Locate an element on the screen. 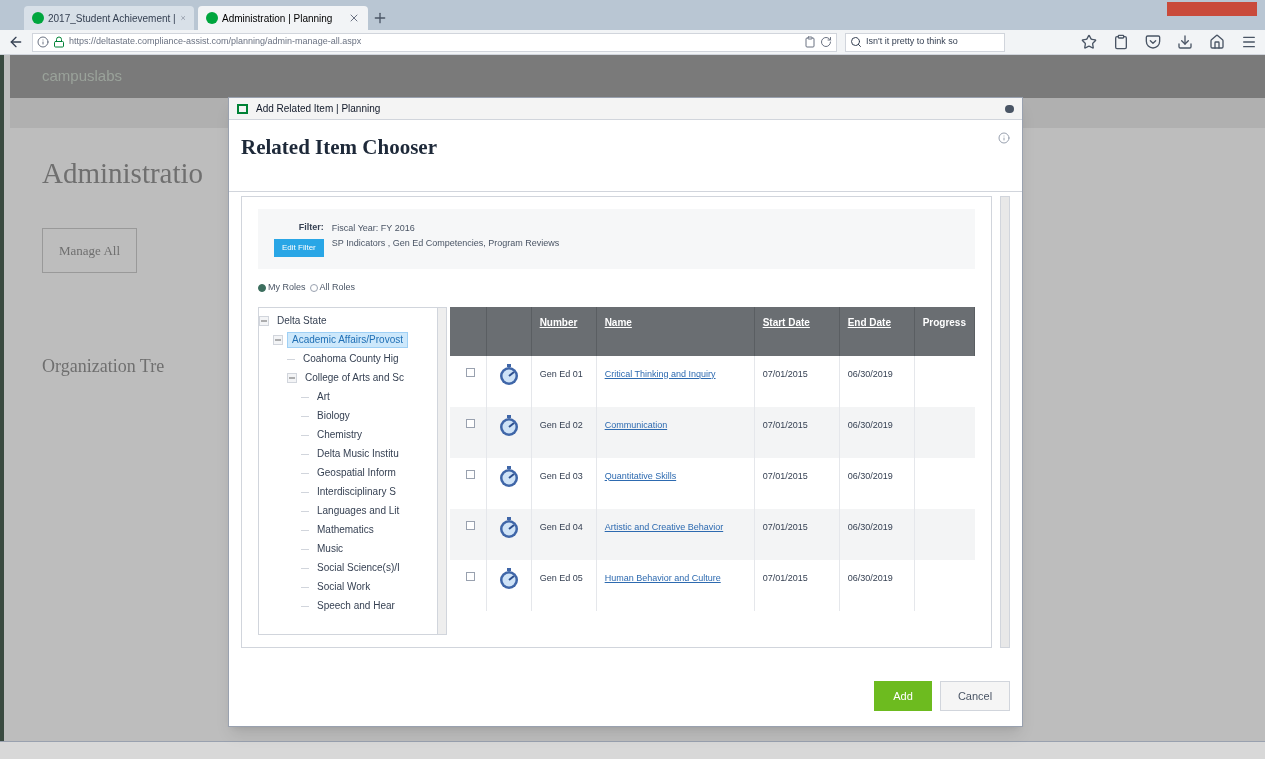  radio-label: My Roles is located at coordinates (287, 288).